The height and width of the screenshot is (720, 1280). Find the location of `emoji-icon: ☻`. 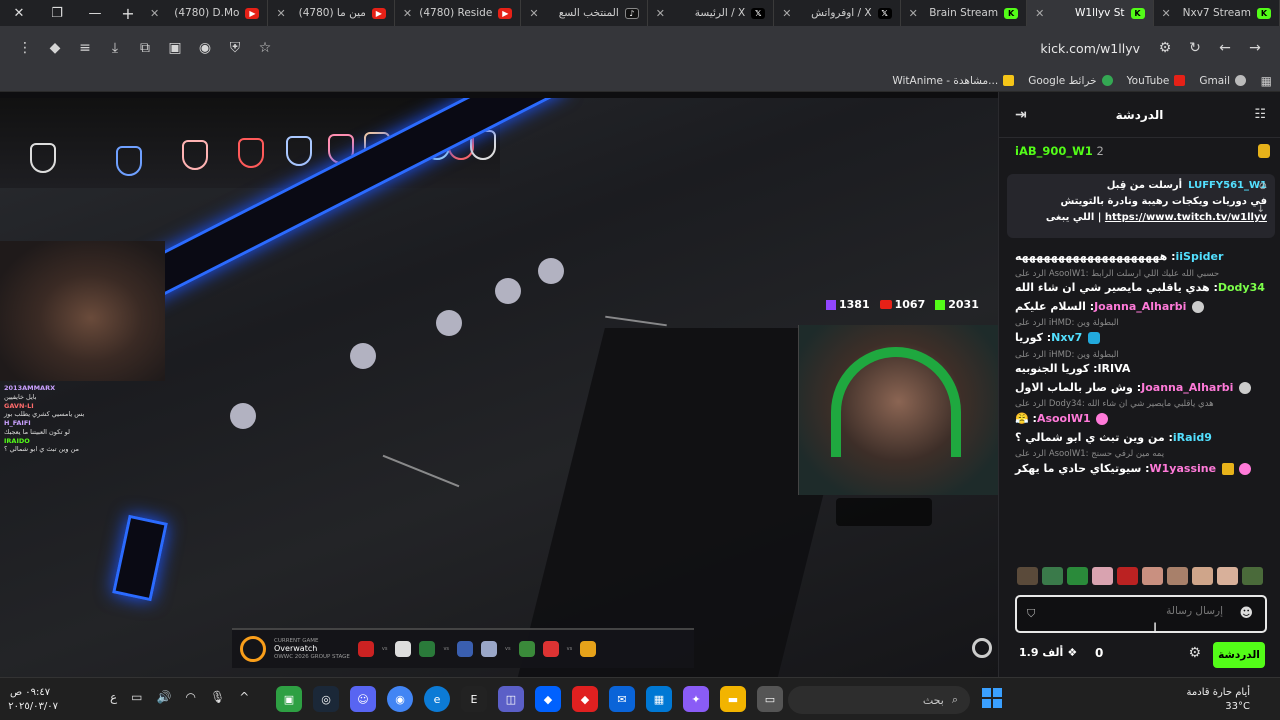

emoji-icon: ☻ is located at coordinates (1246, 613).